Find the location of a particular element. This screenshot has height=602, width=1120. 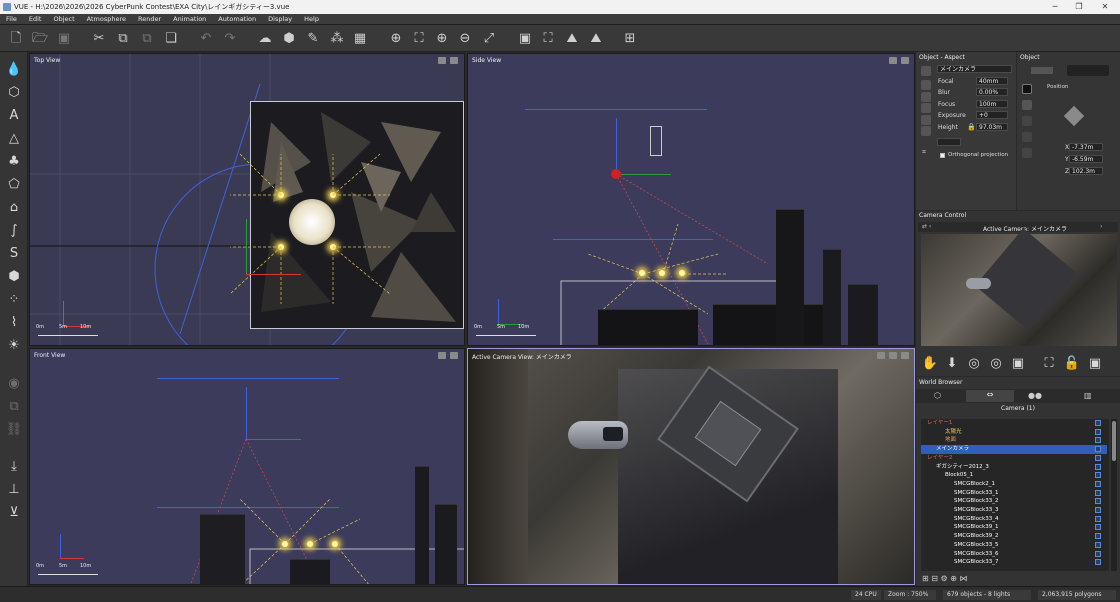

camera-select: メインカメラ is located at coordinates (974, 69).